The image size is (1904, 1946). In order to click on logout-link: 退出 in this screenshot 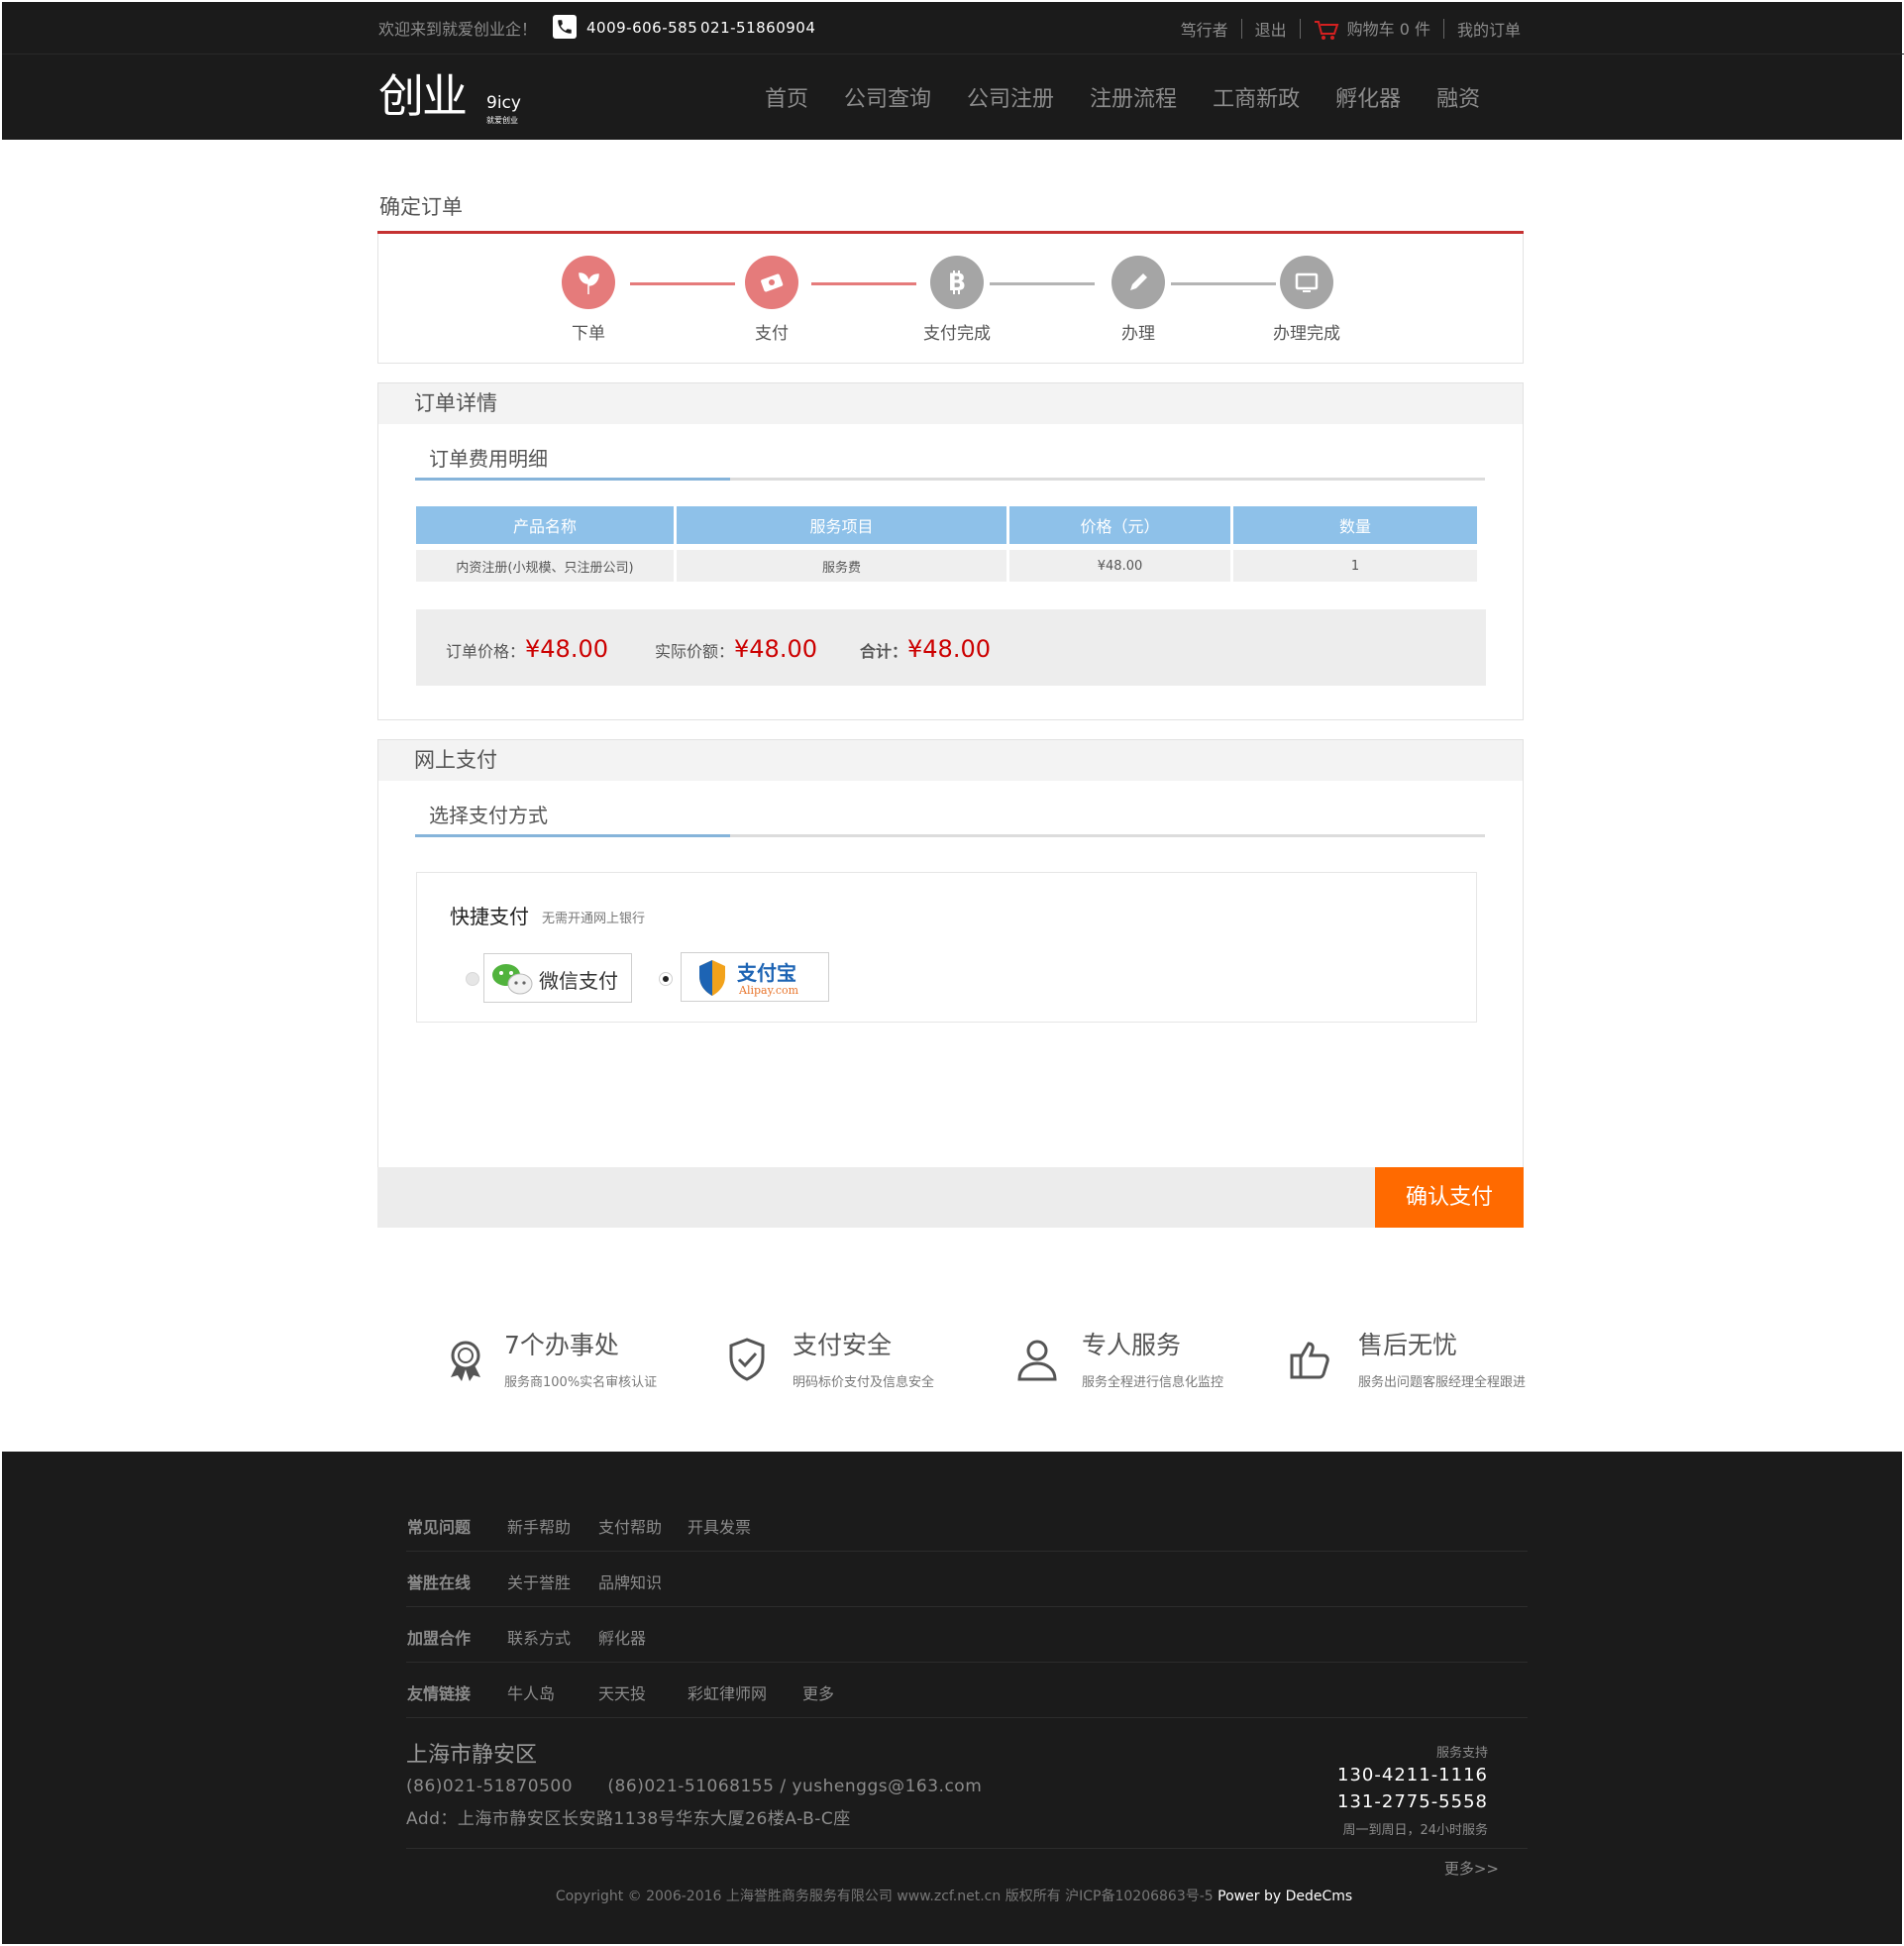, I will do `click(1271, 29)`.